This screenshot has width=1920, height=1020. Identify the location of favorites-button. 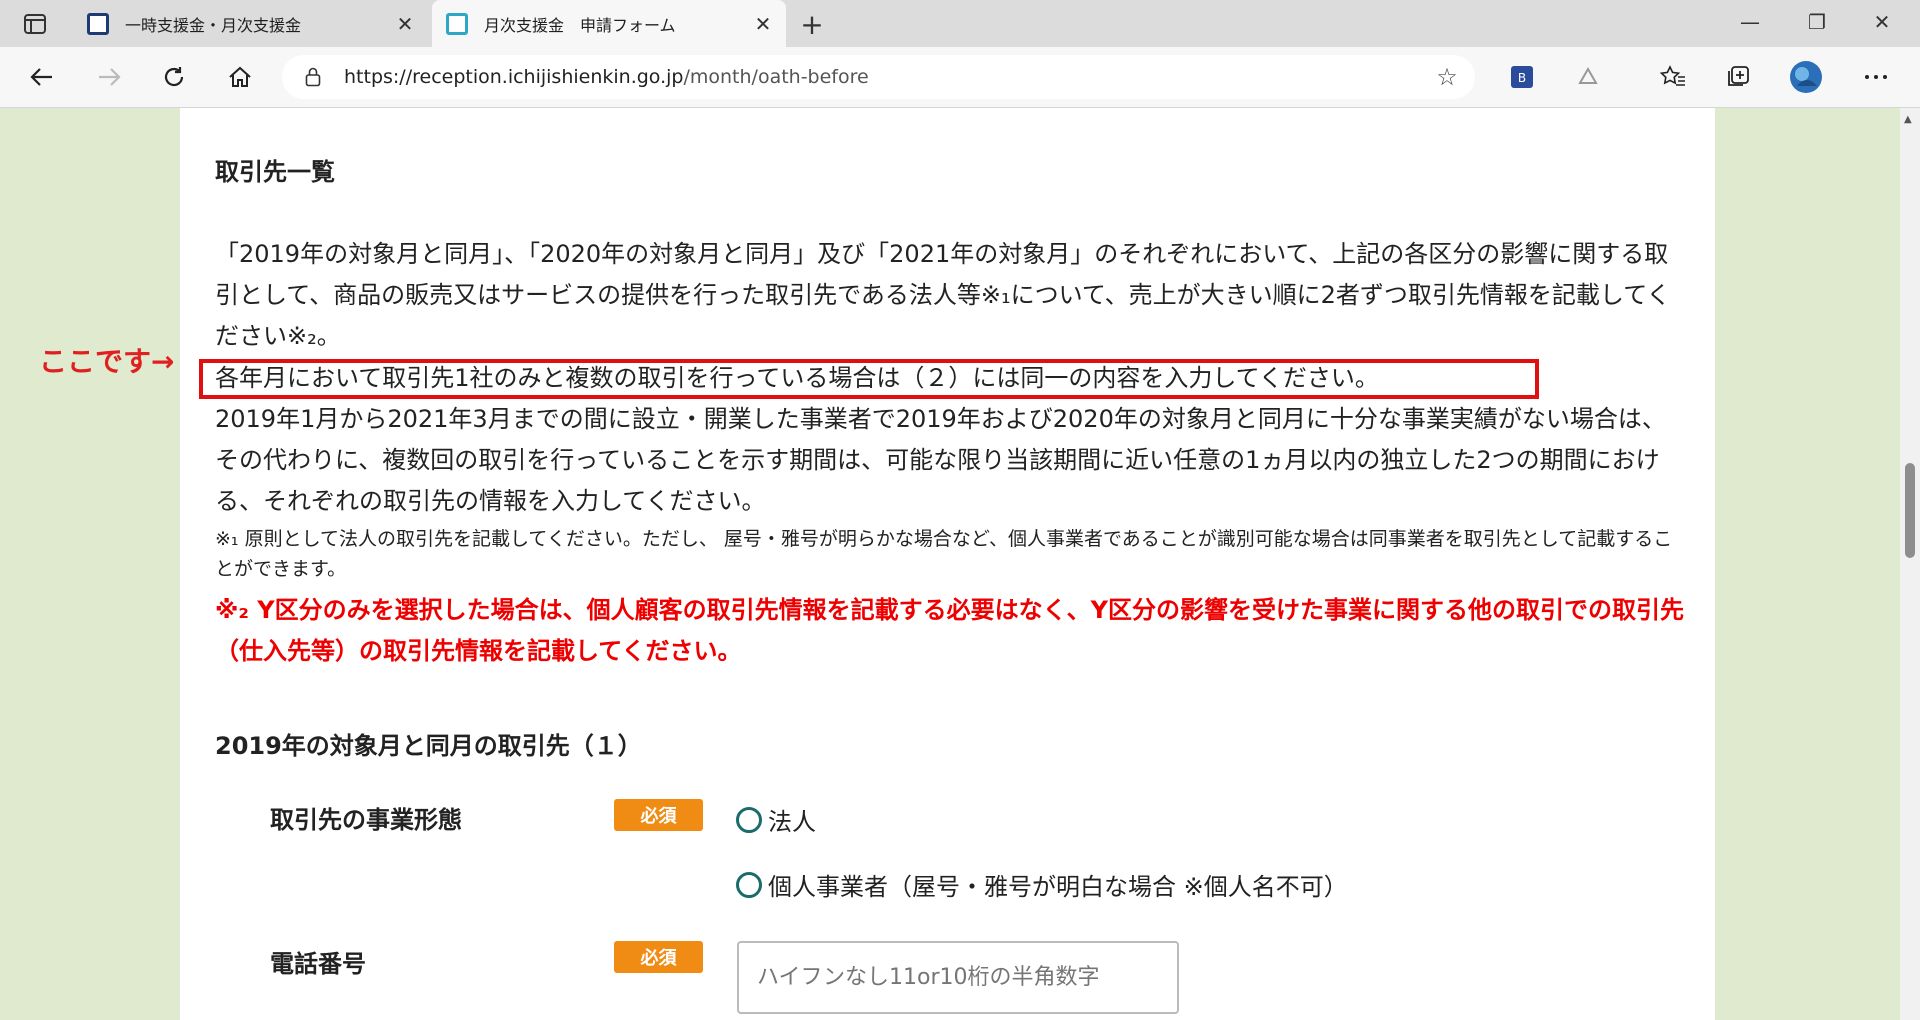
(1673, 77).